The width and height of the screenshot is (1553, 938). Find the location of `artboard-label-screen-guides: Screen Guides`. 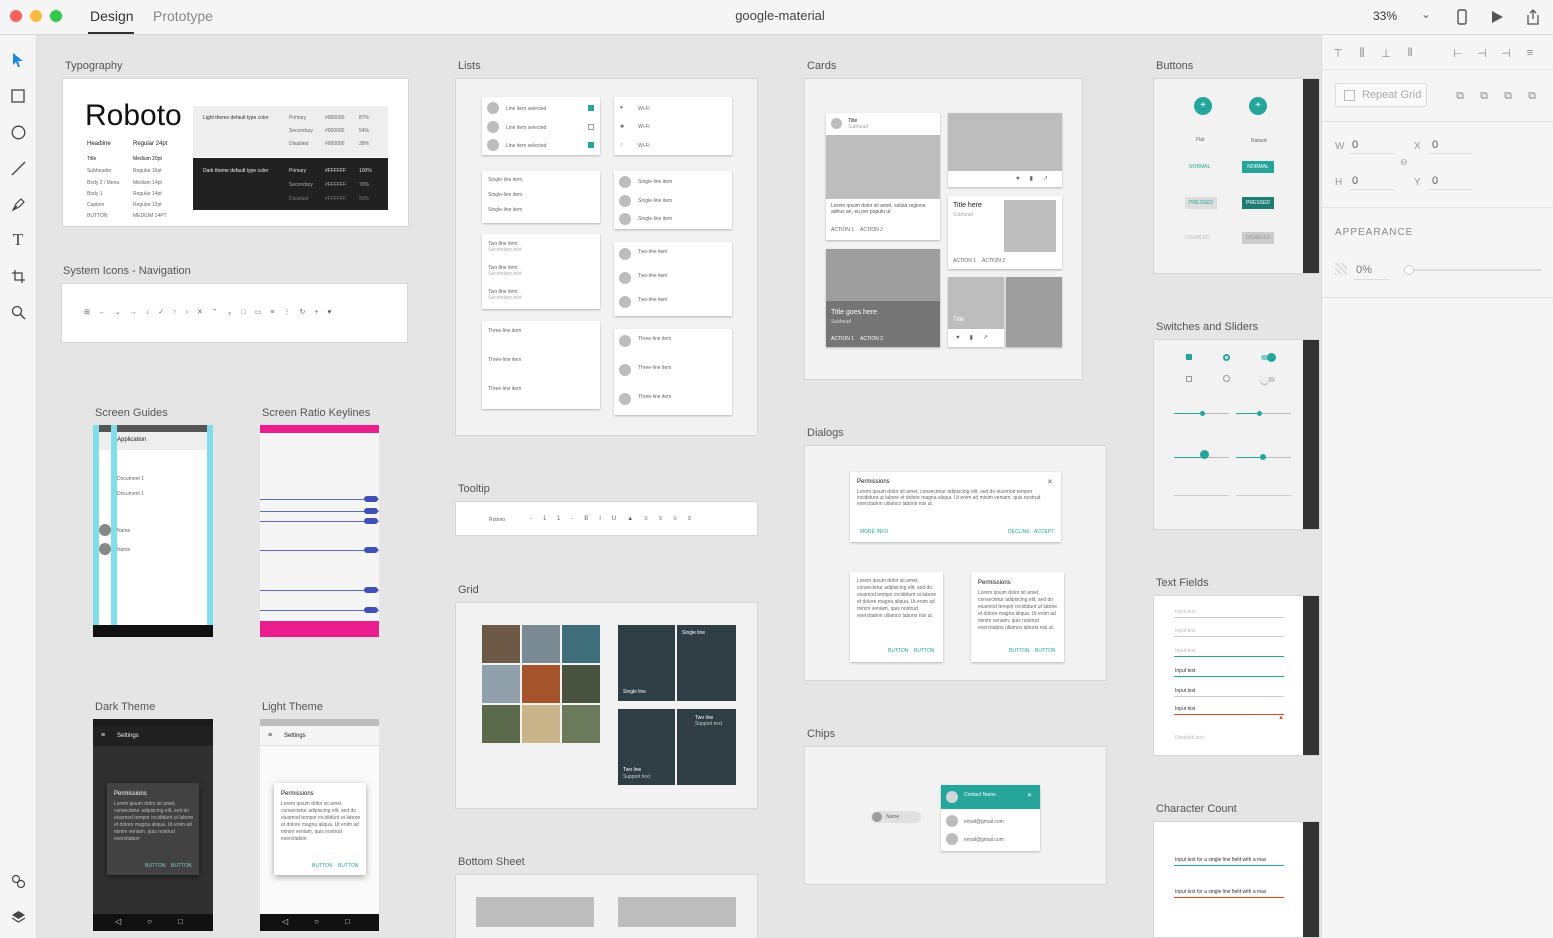

artboard-label-screen-guides: Screen Guides is located at coordinates (131, 413).